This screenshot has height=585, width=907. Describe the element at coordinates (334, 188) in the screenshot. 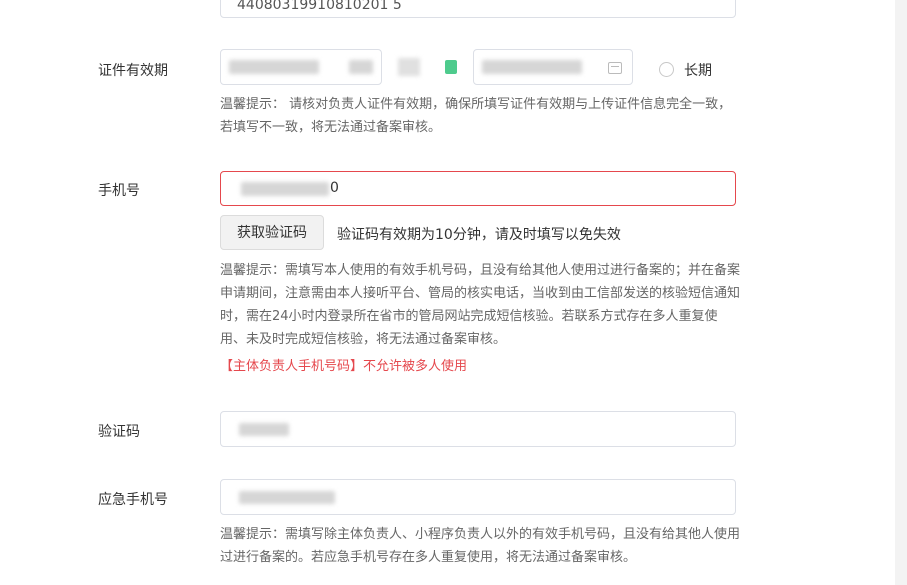

I see `phone-value: 0` at that location.